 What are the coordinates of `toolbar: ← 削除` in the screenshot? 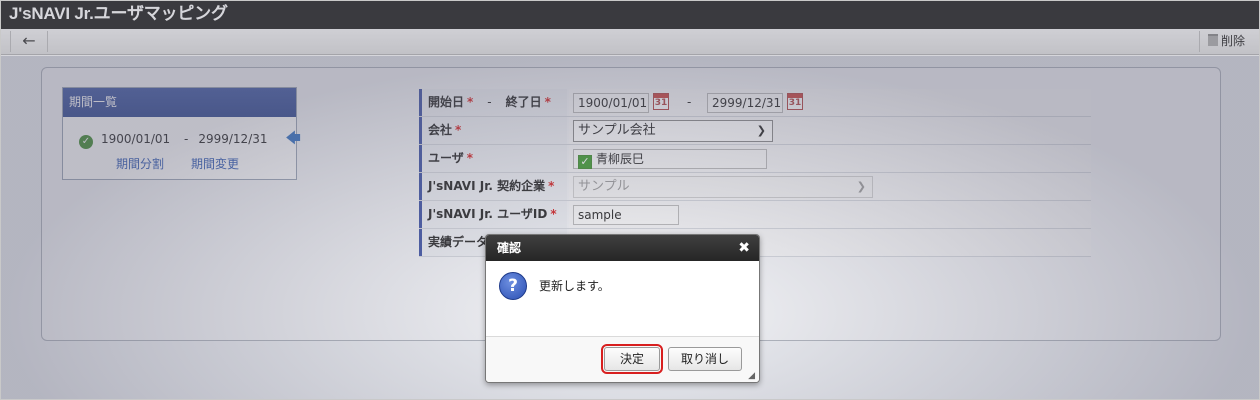 It's located at (630, 42).